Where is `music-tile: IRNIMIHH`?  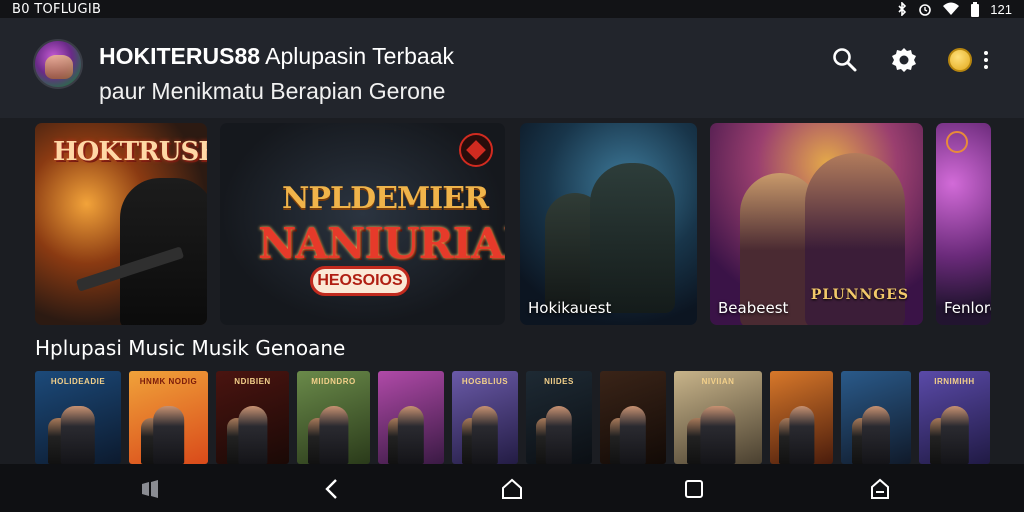 music-tile: IRNIMIHH is located at coordinates (954, 417).